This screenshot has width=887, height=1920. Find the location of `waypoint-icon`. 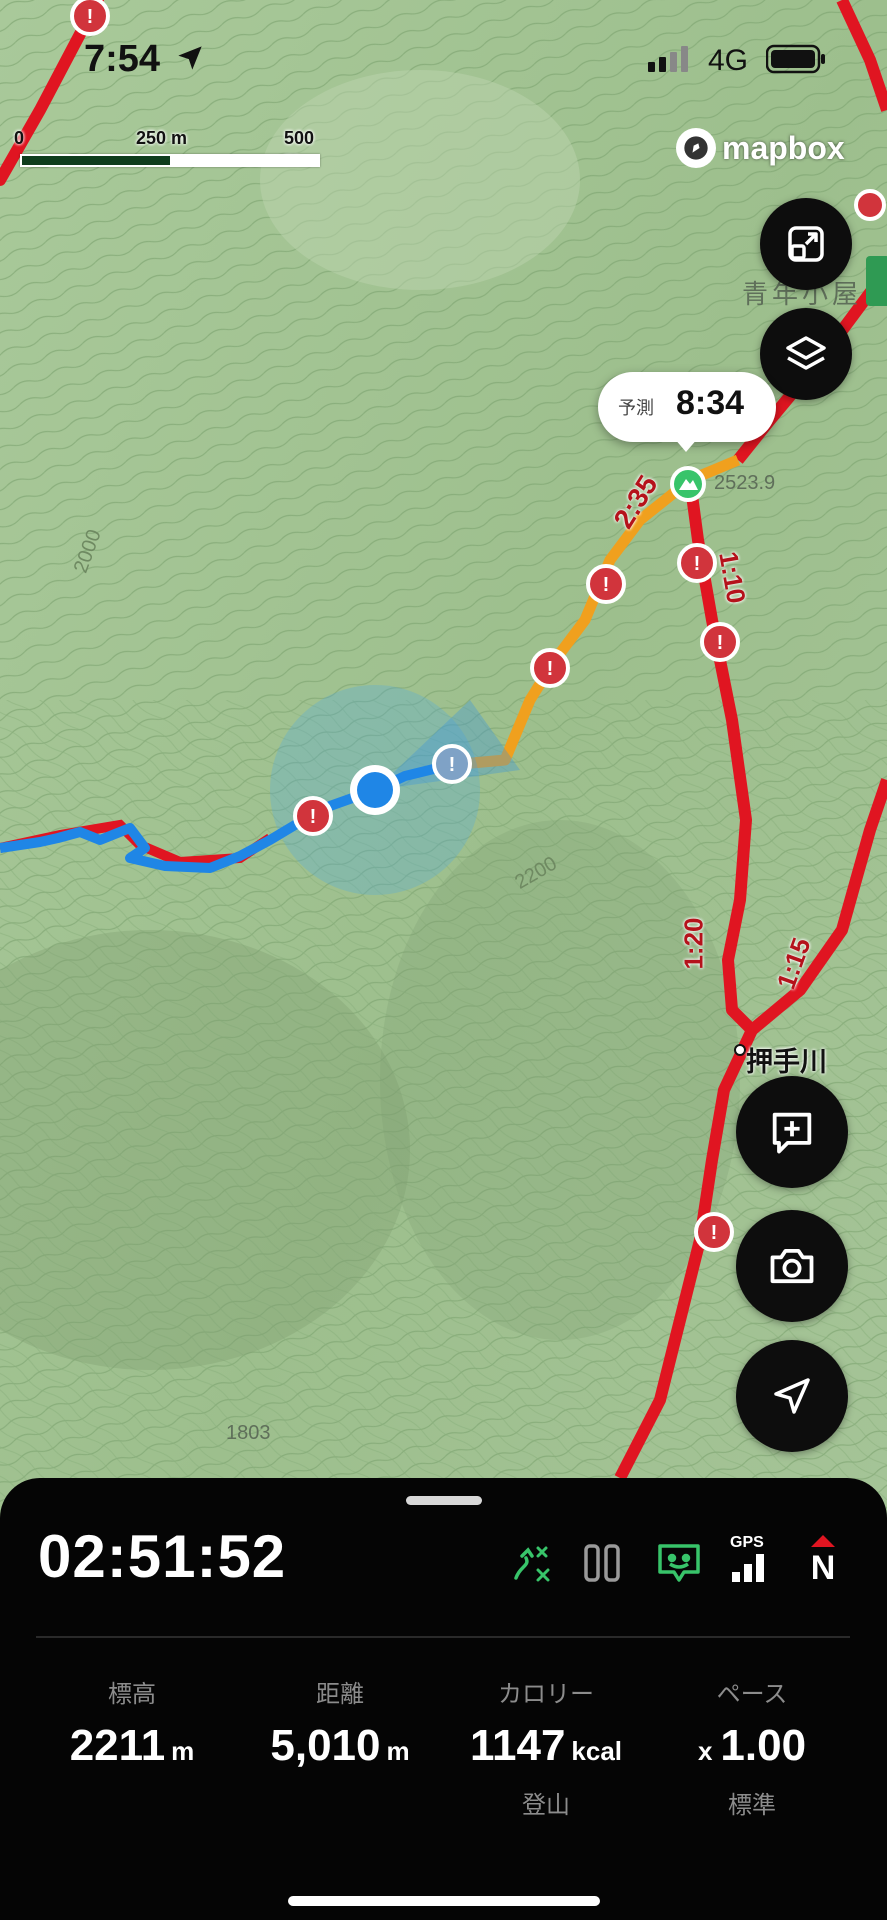

waypoint-icon is located at coordinates (603, 1563).